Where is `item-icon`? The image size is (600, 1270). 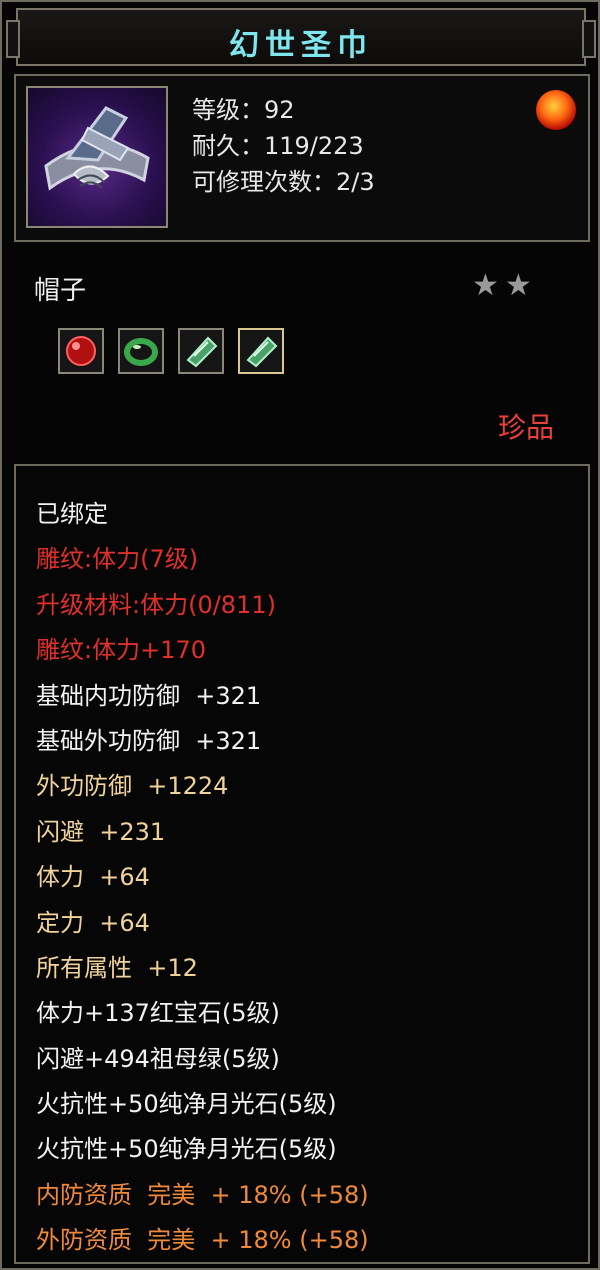
item-icon is located at coordinates (97, 157).